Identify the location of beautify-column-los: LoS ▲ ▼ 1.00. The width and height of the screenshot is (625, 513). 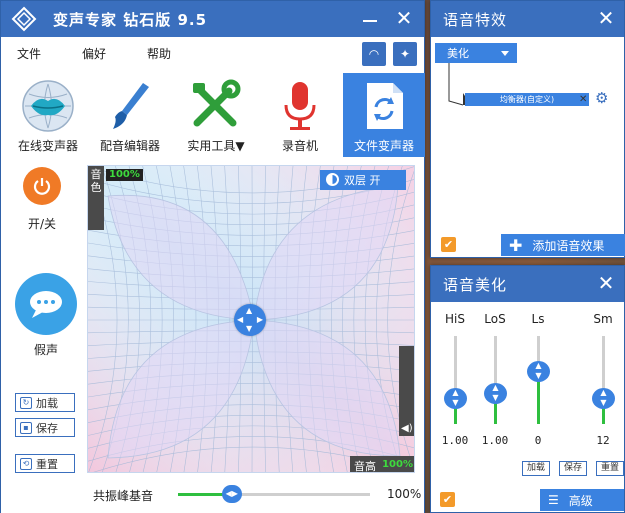
(495, 368).